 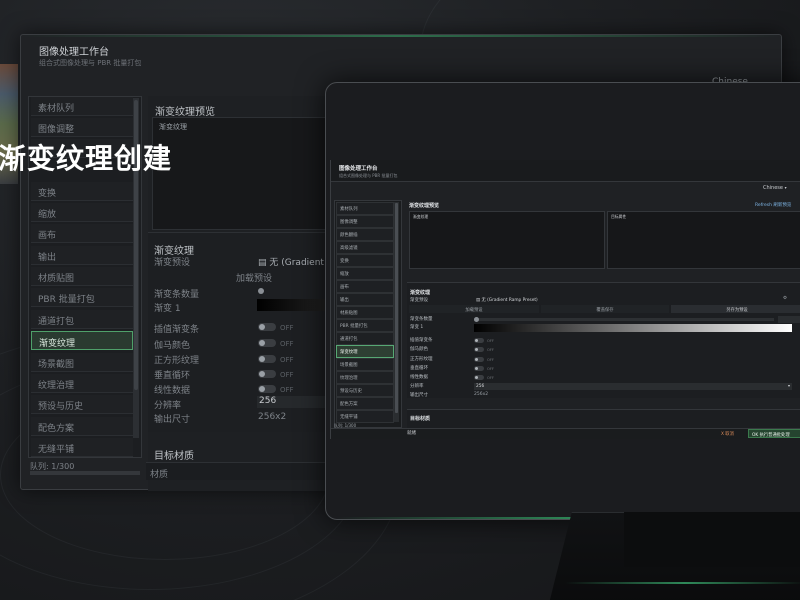 I want to click on back-app-subtitle: 组合式图像处理与 PBR 批量打包, so click(x=90, y=63).